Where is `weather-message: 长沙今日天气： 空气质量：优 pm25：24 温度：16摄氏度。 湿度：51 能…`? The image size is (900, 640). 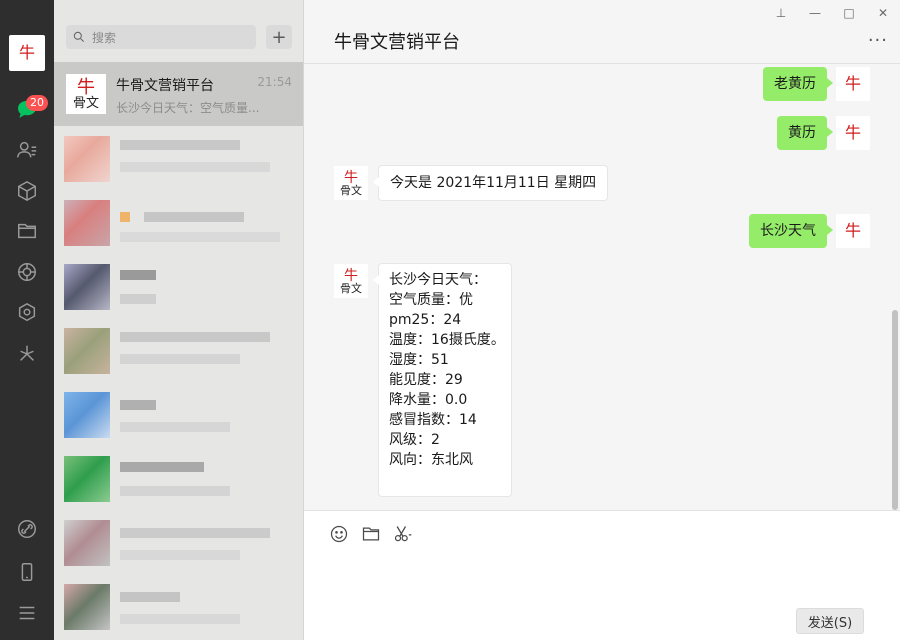
weather-message: 长沙今日天气： 空气质量：优 pm25：24 温度：16摄氏度。 湿度：51 能… is located at coordinates (442, 380).